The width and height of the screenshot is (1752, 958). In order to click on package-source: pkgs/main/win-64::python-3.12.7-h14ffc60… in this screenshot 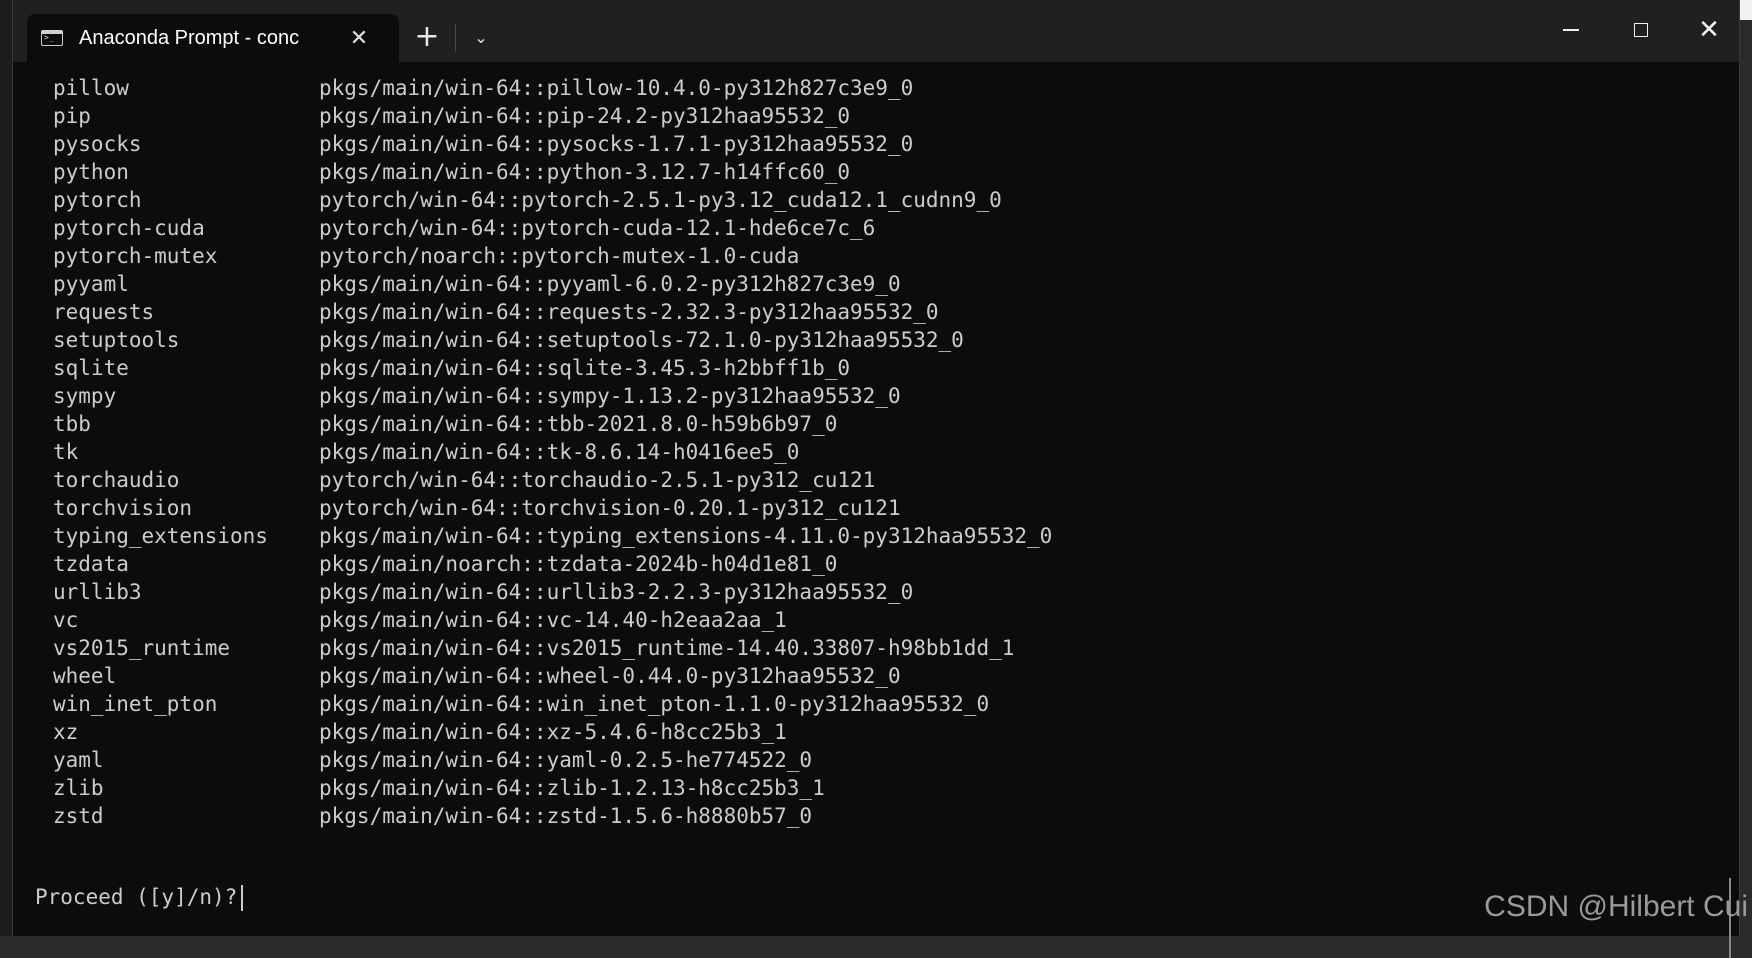, I will do `click(585, 172)`.